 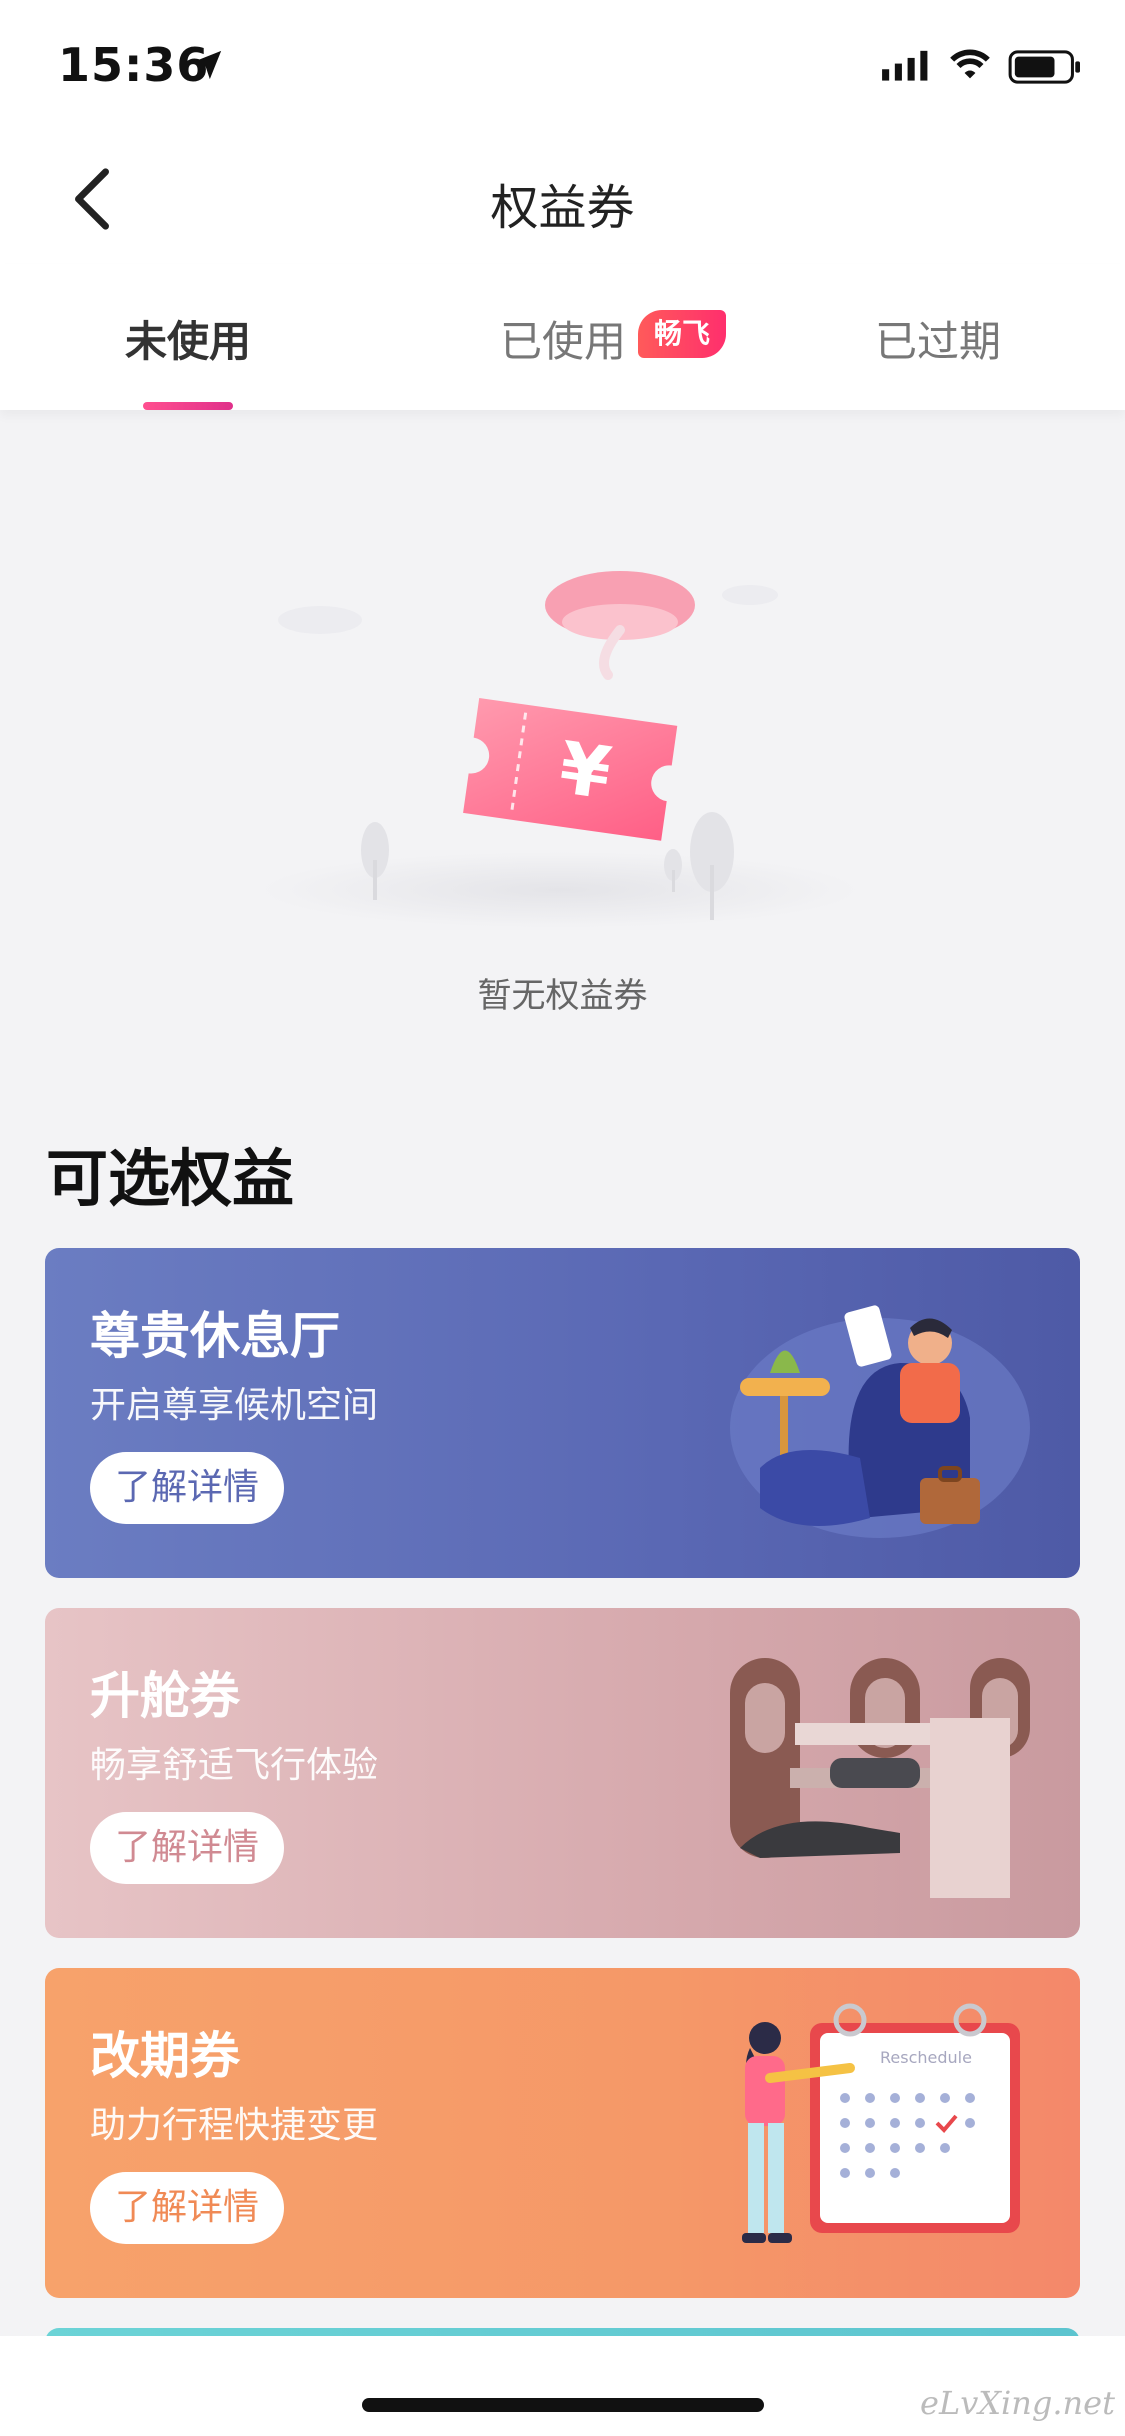 I want to click on battery-icon, so click(x=1044, y=67).